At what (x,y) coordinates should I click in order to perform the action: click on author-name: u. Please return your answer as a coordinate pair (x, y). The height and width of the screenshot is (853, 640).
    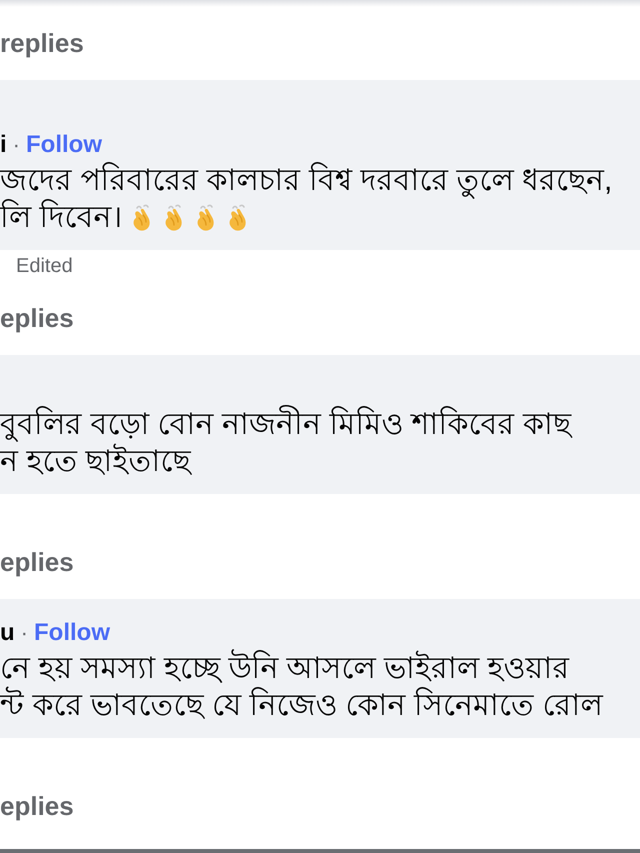
    Looking at the image, I should click on (7, 633).